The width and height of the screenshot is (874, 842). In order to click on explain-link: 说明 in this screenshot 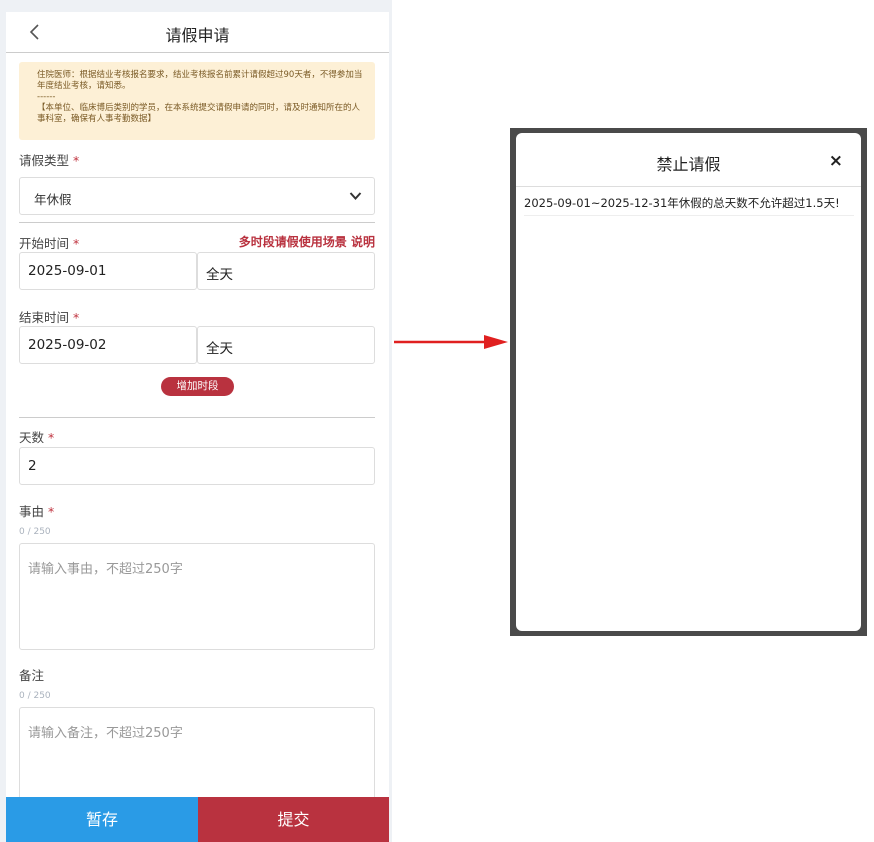, I will do `click(363, 242)`.